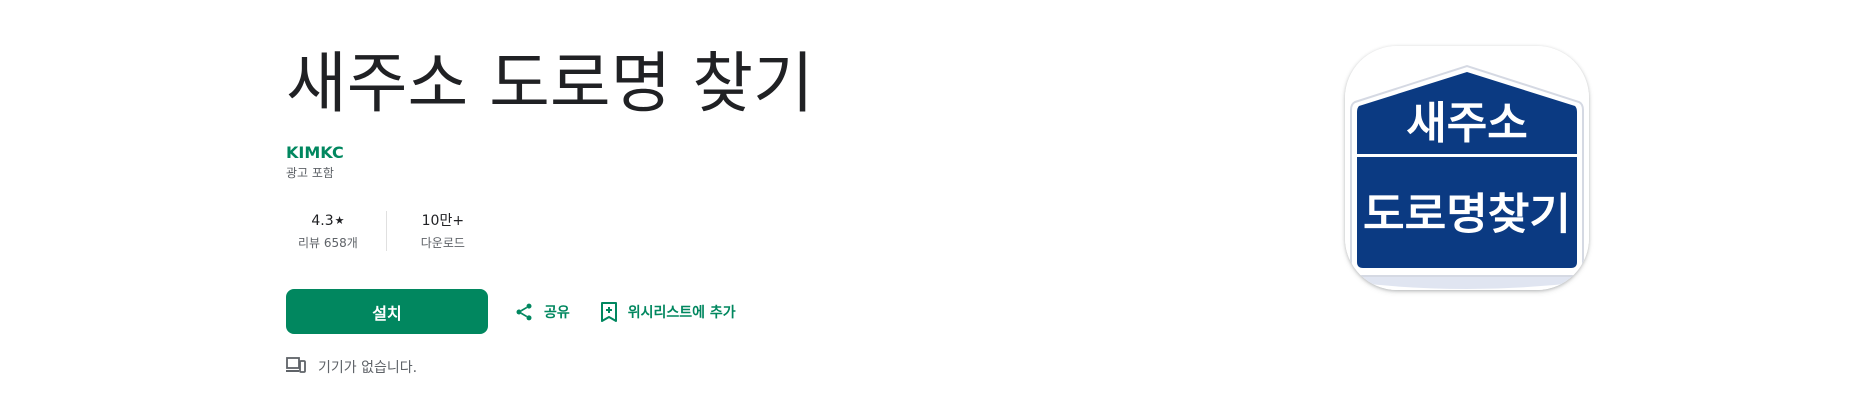 This screenshot has height=412, width=1863. Describe the element at coordinates (442, 243) in the screenshot. I see `downloads-label: 다운로드` at that location.